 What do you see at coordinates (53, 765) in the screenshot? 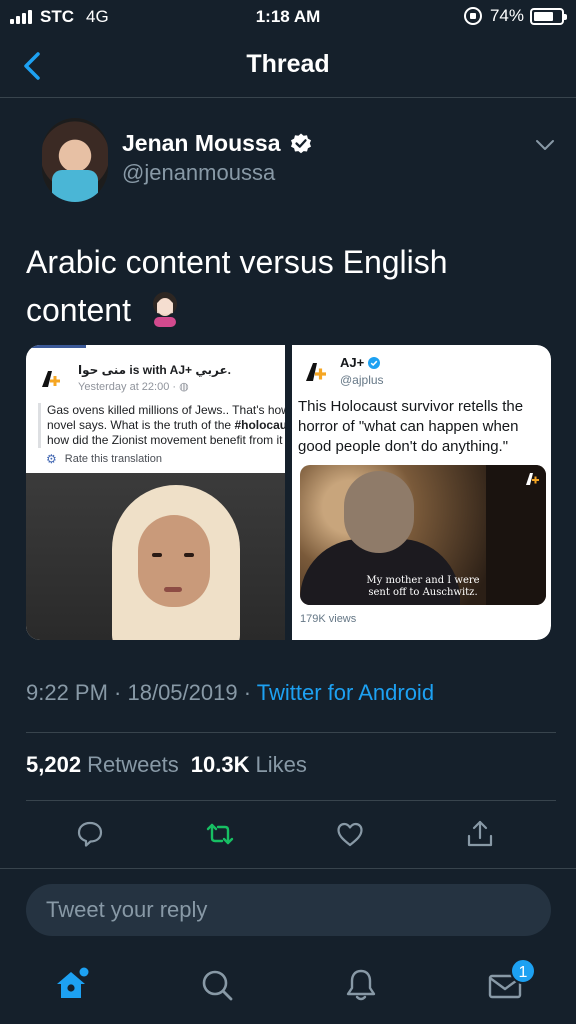
I see `retweets-count: 5,202` at bounding box center [53, 765].